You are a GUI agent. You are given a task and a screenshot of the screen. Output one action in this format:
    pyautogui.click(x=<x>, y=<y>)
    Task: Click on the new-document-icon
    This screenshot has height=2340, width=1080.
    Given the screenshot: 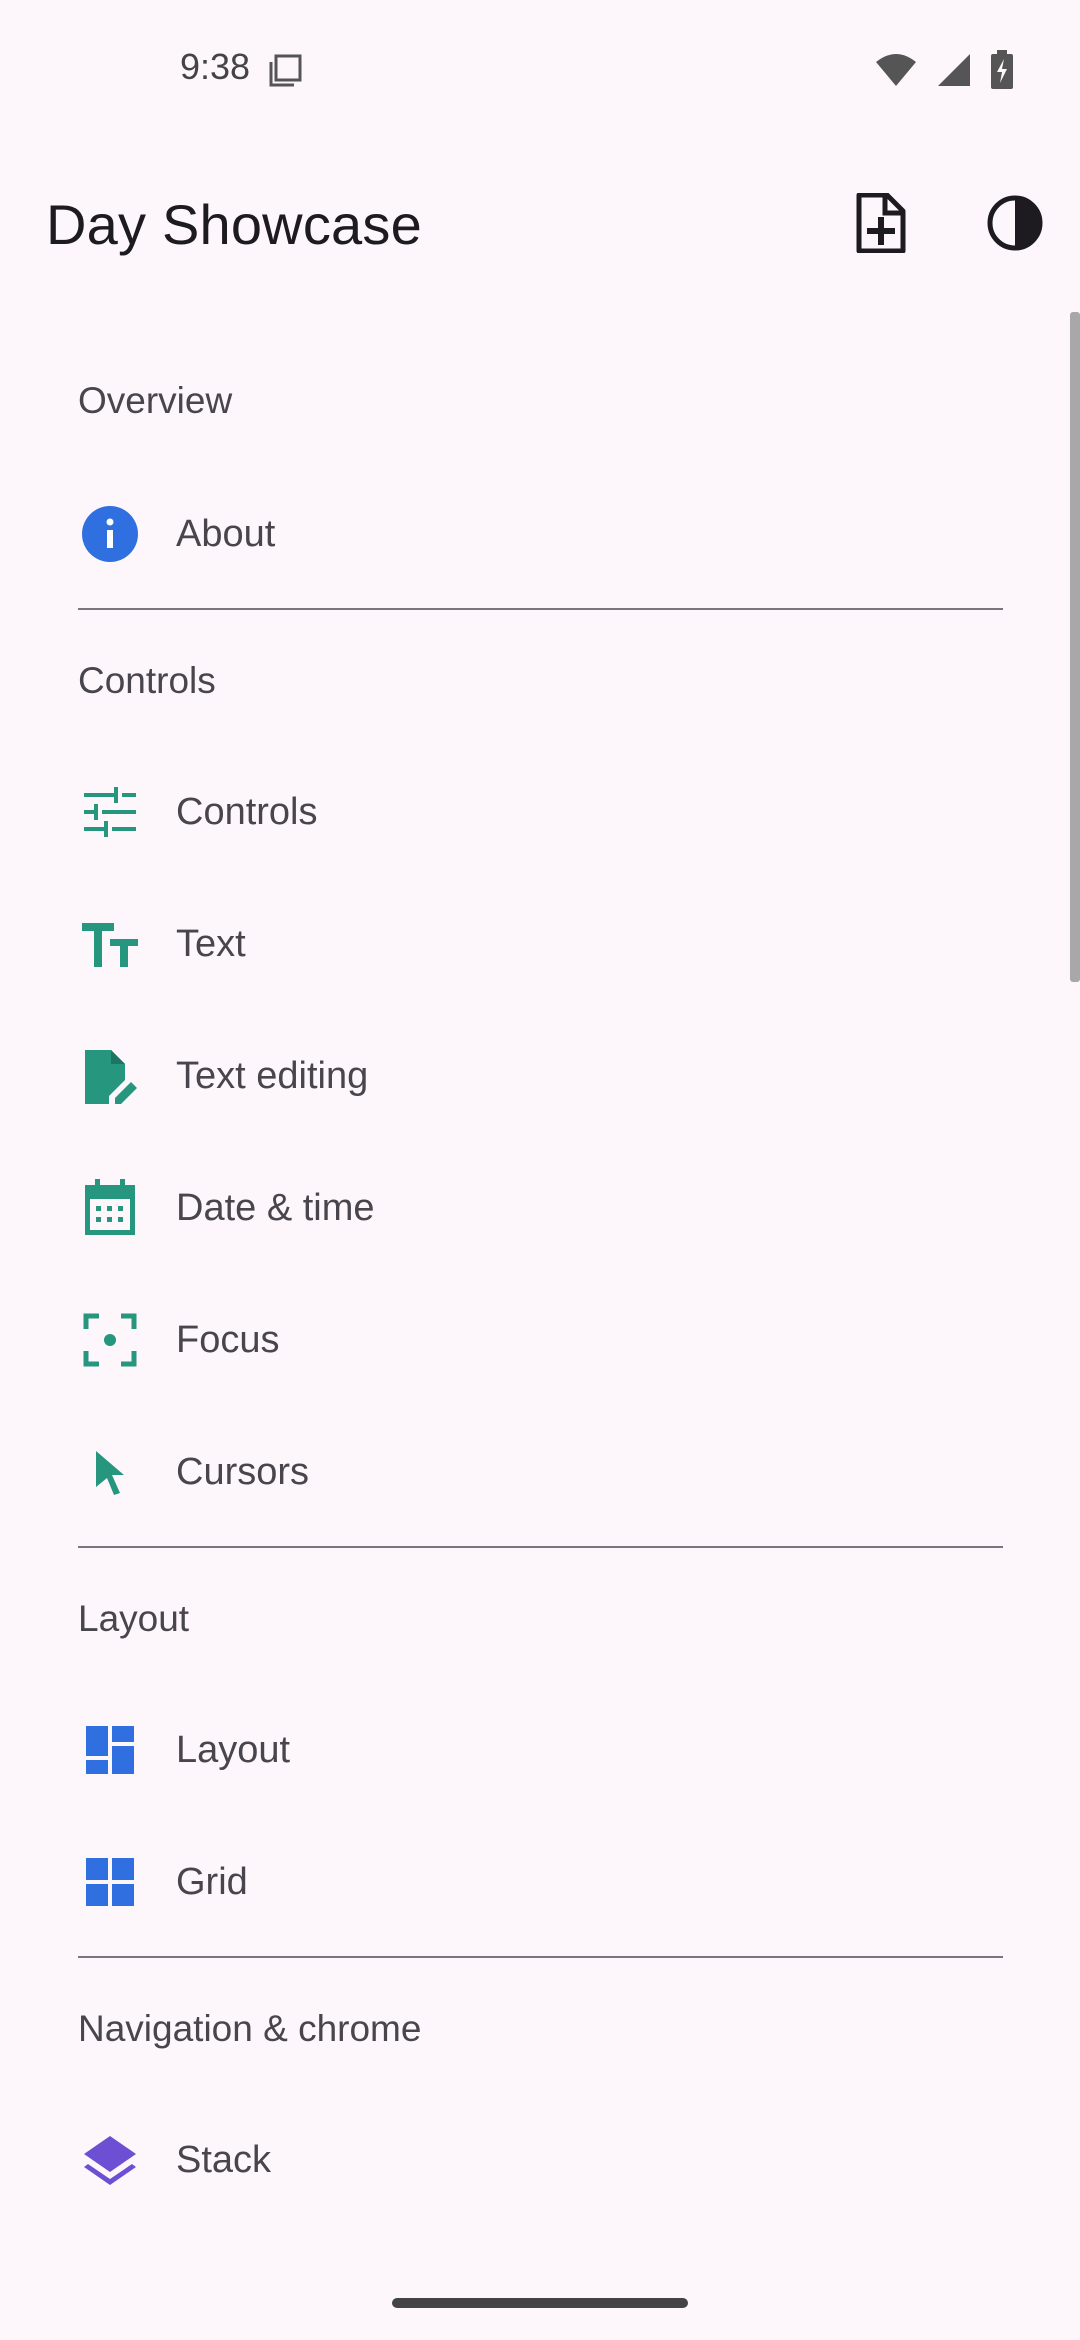 What is the action you would take?
    pyautogui.click(x=881, y=225)
    